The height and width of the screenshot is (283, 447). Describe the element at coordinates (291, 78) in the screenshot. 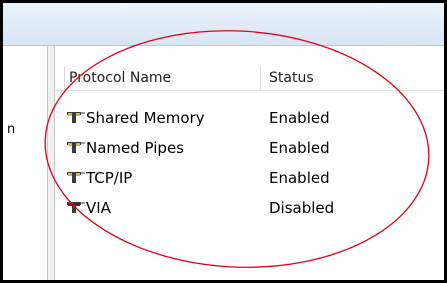

I see `column-header-status: Status` at that location.